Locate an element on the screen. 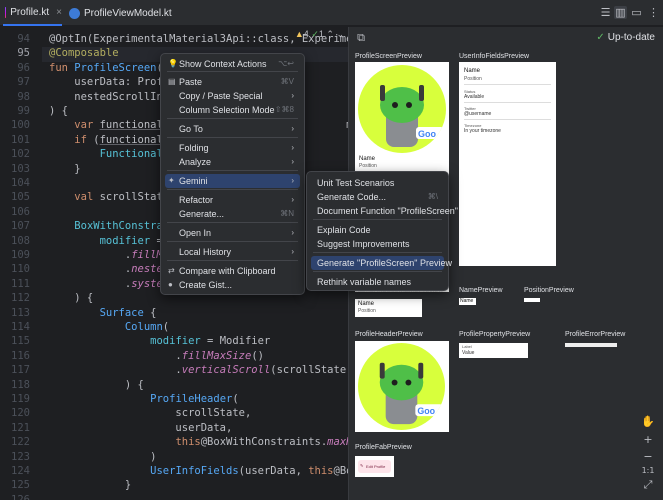  code-line: Surface { is located at coordinates (128, 312).